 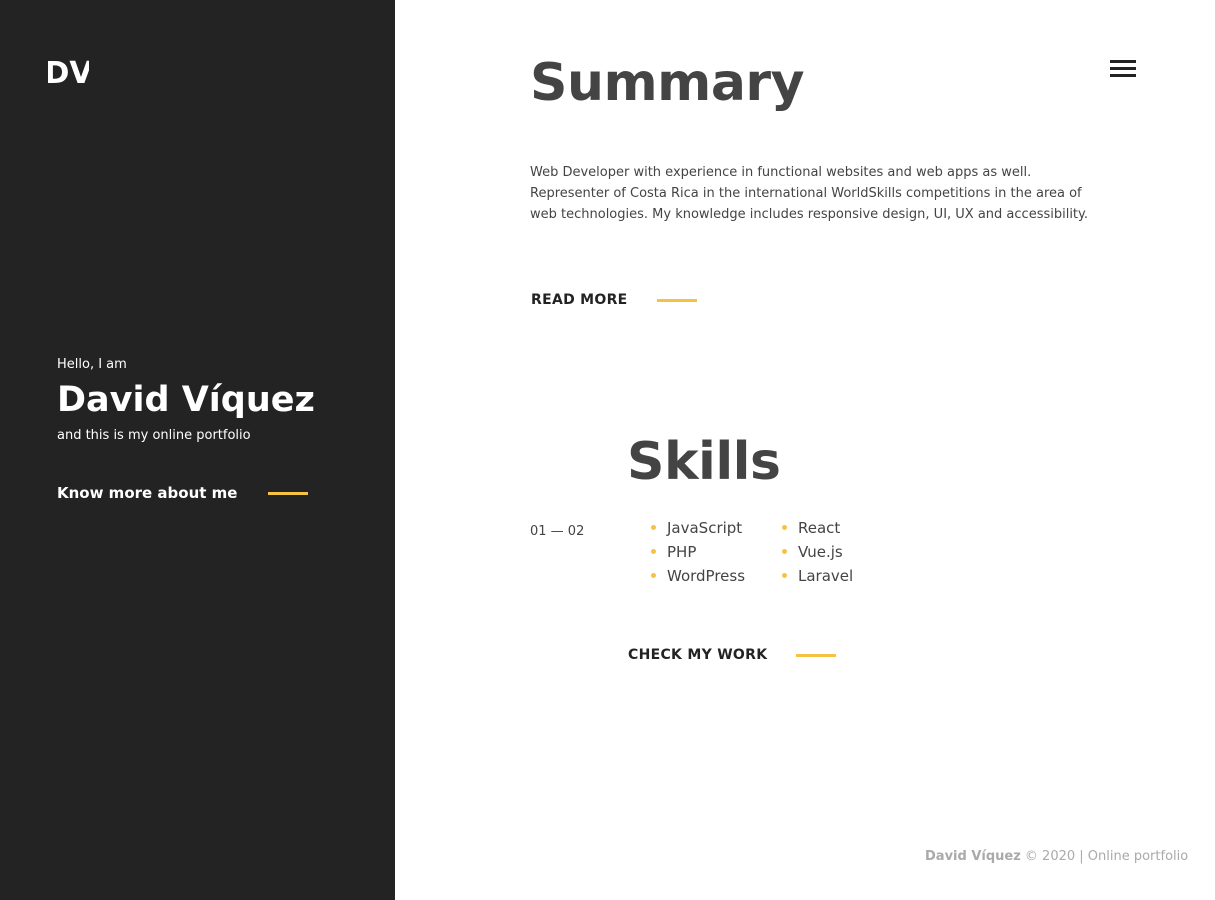 I want to click on skills-list-1: JavaScript PHP WordPress, so click(x=698, y=552).